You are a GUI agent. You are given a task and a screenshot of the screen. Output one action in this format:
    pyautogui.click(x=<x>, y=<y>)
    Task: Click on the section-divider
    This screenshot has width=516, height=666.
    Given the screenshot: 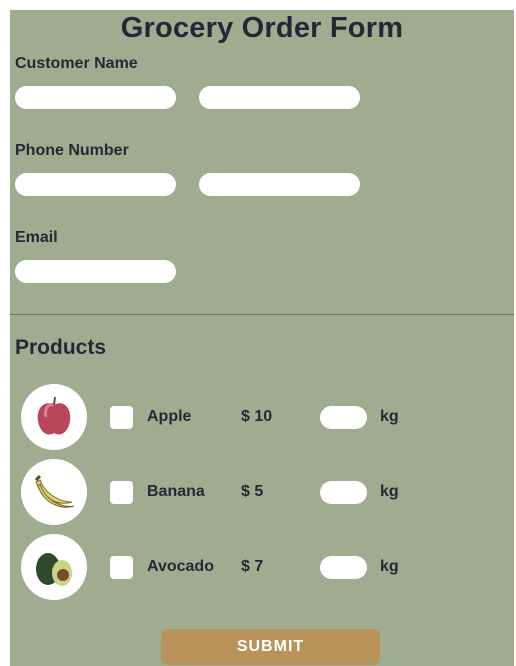 What is the action you would take?
    pyautogui.click(x=262, y=314)
    